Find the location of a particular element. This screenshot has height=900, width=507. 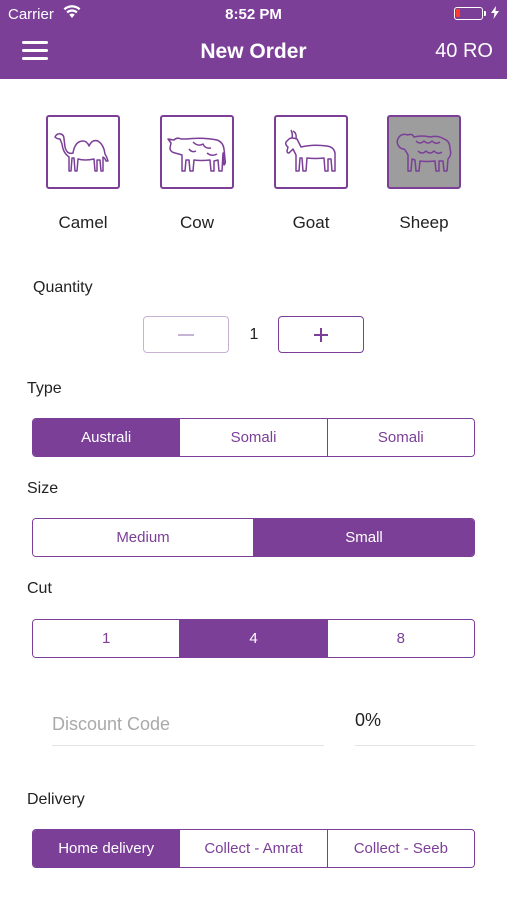

status-bar: Carrier 8:52 PM is located at coordinates (253, 13).